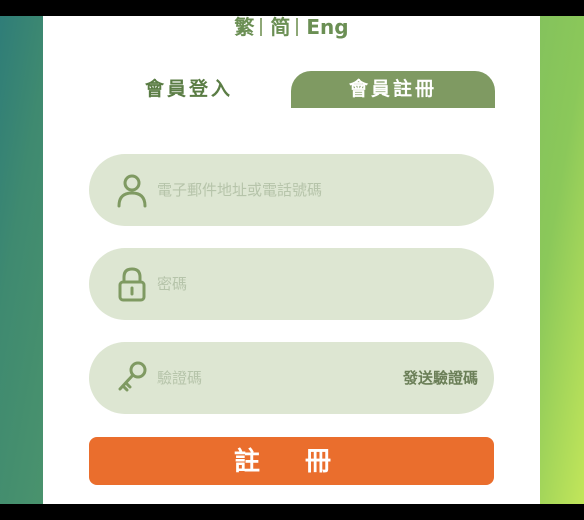  I want to click on register-submit-button: 註 冊, so click(291, 461).